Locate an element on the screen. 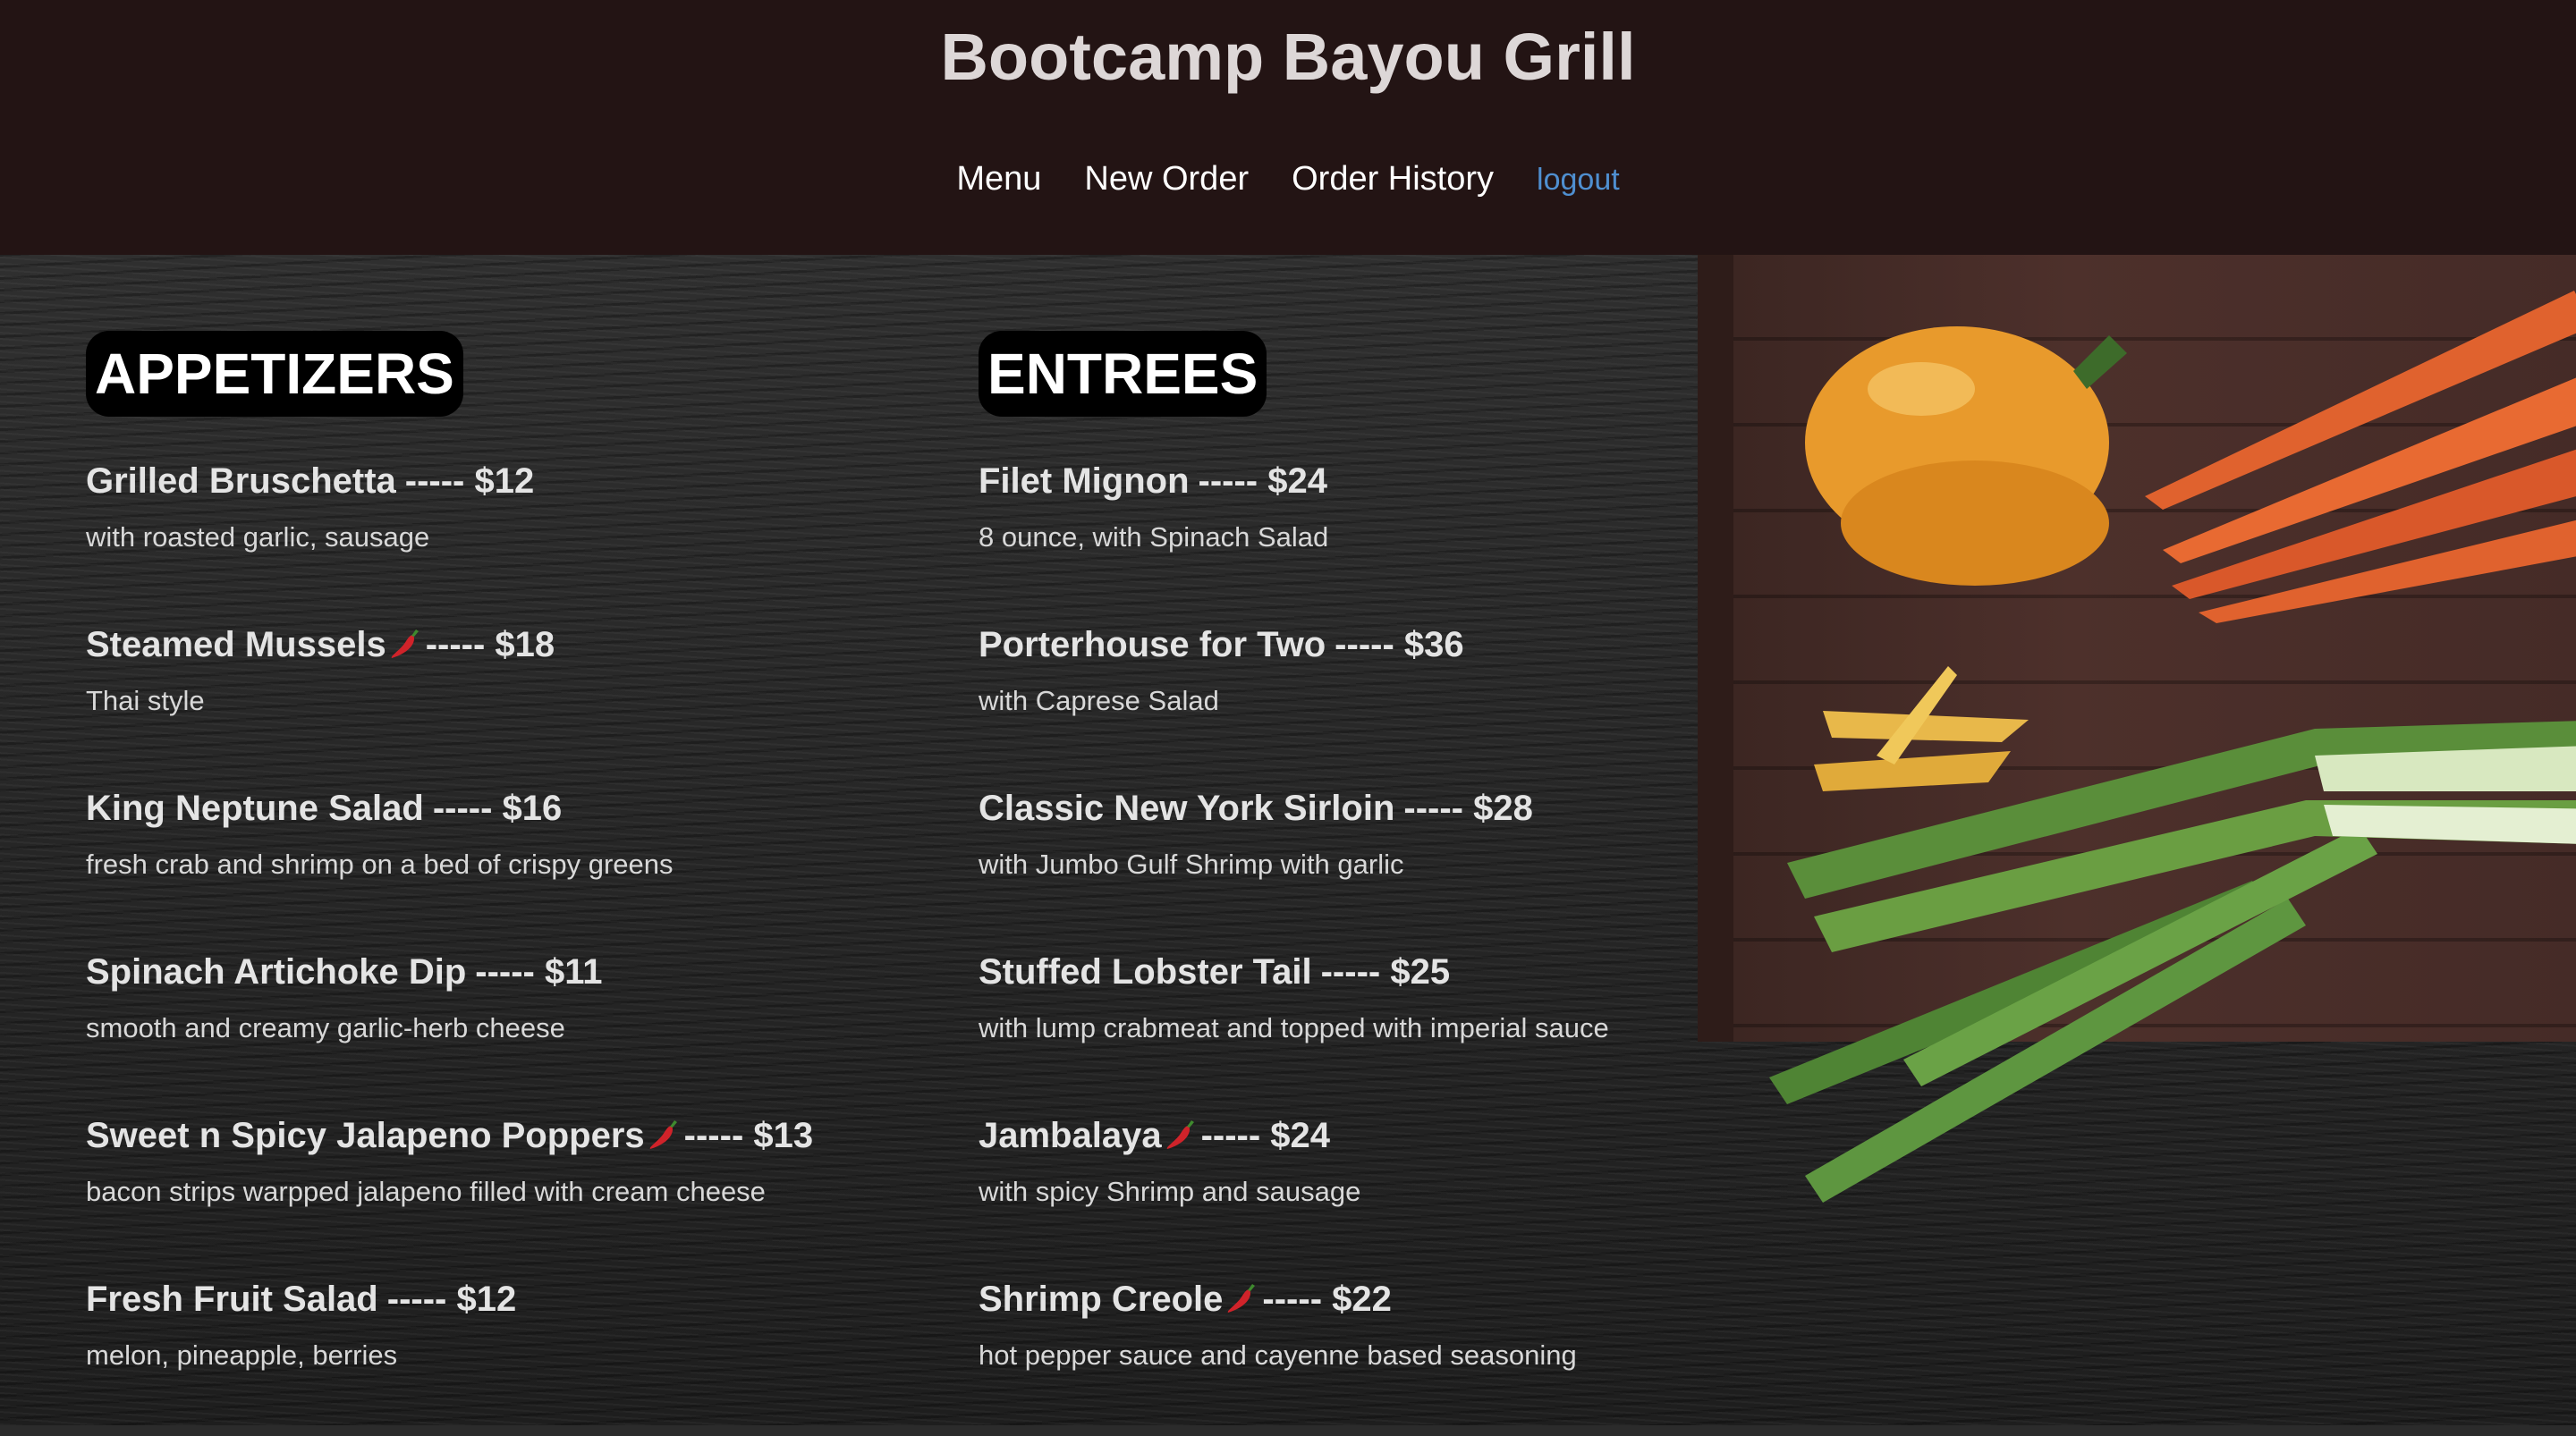 This screenshot has height=1436, width=2576. menu-item-description: 8 ounce, with Spinach Salad is located at coordinates (1154, 537).